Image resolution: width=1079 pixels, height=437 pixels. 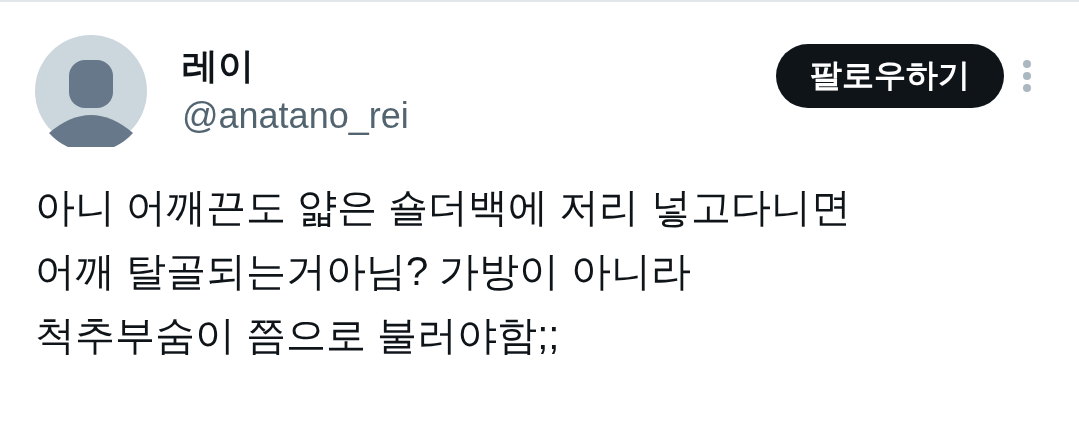 I want to click on post-text: 어깨 탈골되는거아님? 가방이 아니라, so click(x=363, y=271).